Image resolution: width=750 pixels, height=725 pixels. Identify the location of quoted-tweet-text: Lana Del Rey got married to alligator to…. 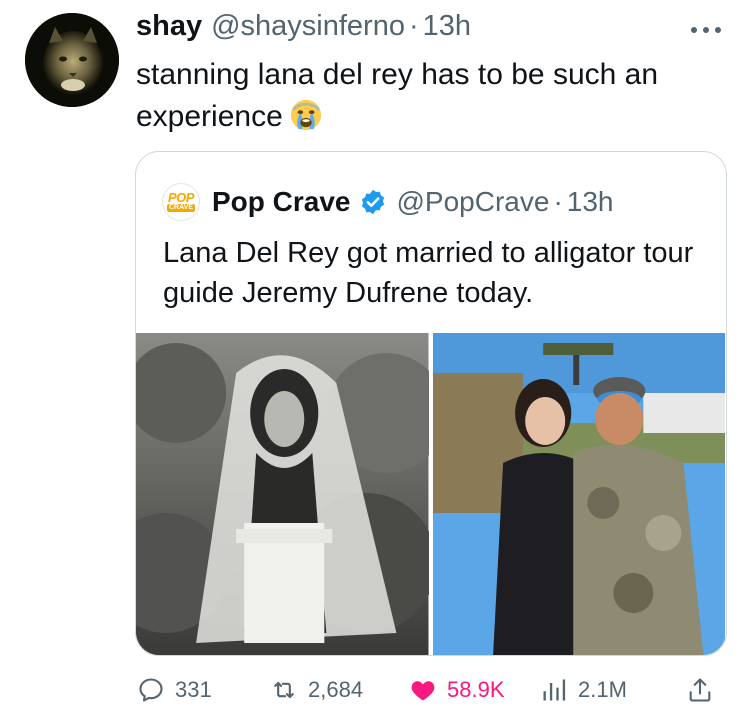
(428, 273).